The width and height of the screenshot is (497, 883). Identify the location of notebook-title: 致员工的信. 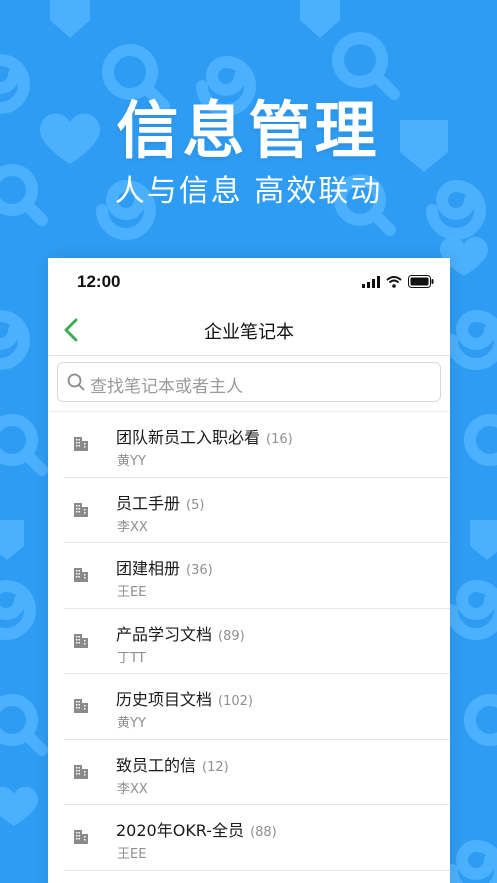
(156, 765).